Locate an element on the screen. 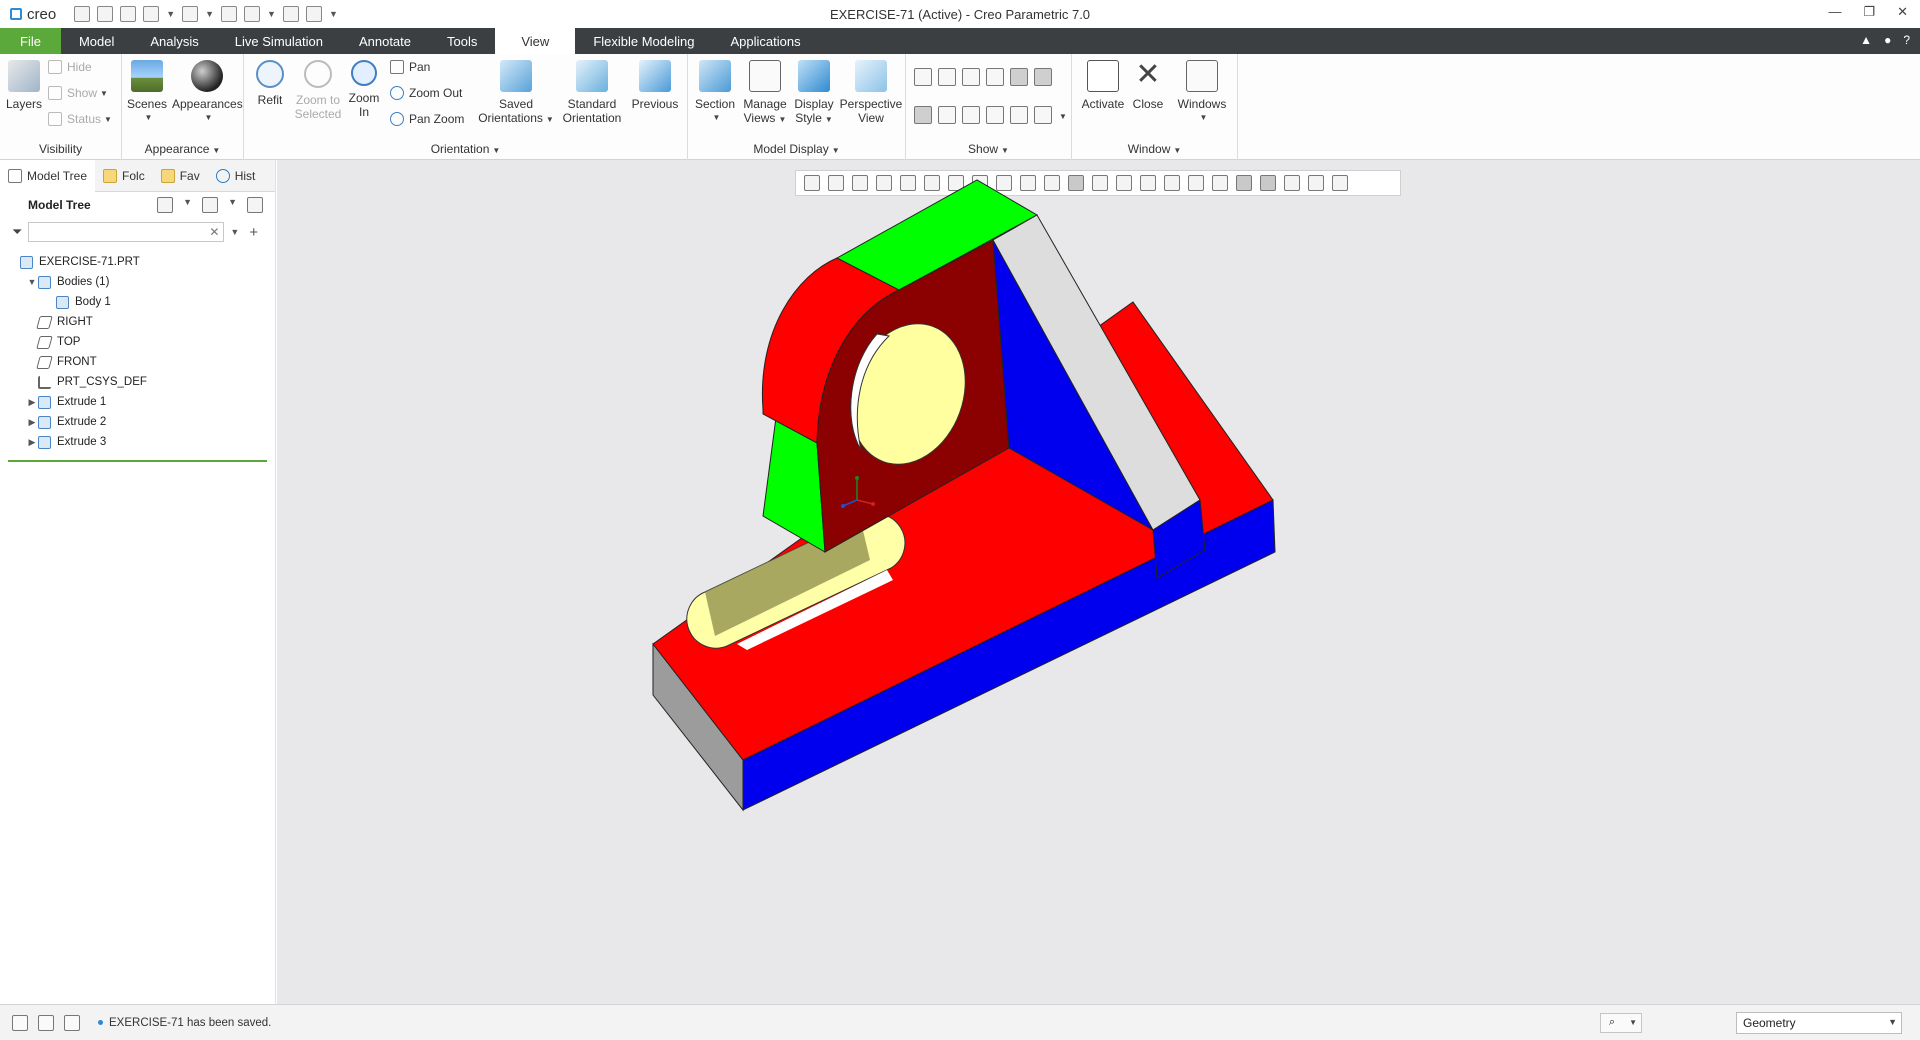  group-label-model-display: Model Display ▼ is located at coordinates (796, 149).